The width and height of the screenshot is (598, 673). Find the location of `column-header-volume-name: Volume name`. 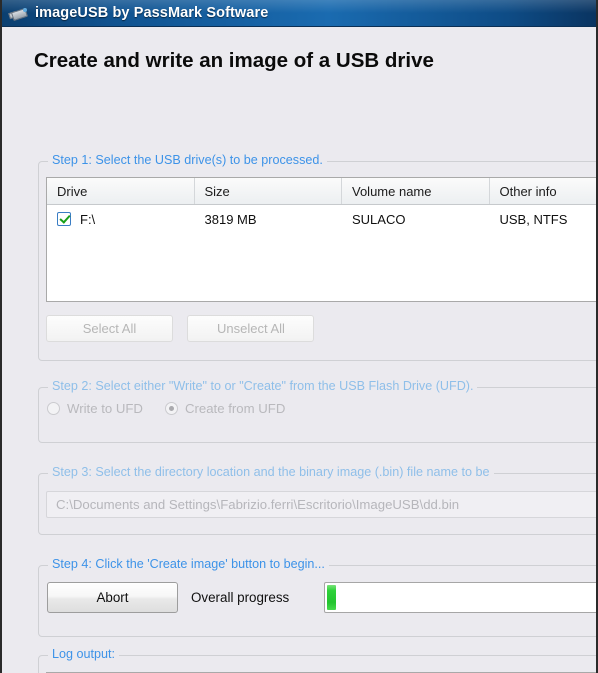

column-header-volume-name: Volume name is located at coordinates (416, 191).